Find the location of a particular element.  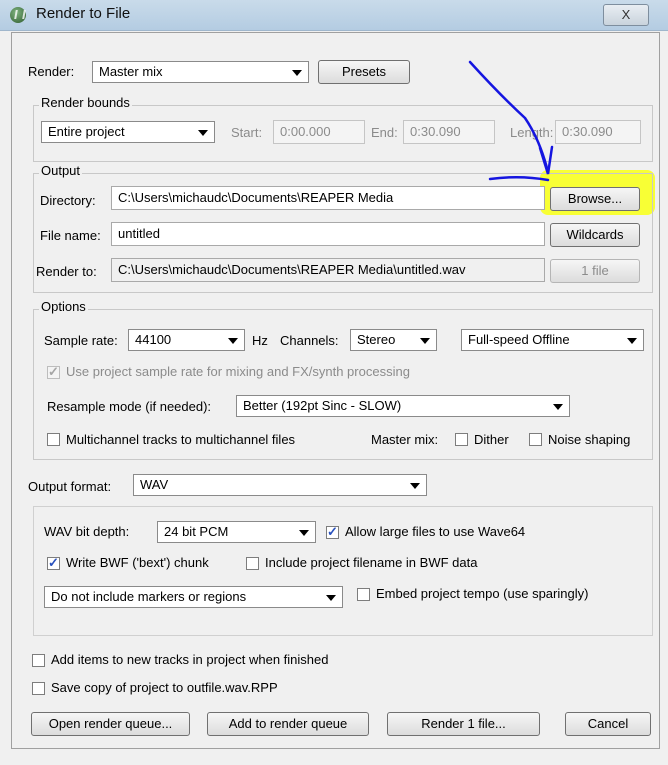

include-filename-checkbox is located at coordinates (252, 563).